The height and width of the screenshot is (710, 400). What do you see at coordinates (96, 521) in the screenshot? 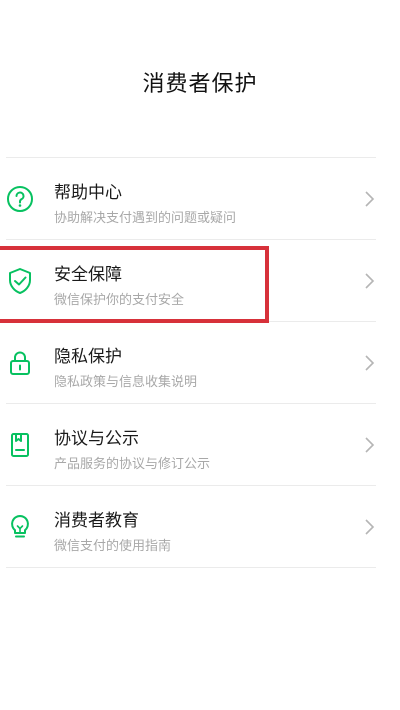
I see `menu-item-title: 消费者教育` at bounding box center [96, 521].